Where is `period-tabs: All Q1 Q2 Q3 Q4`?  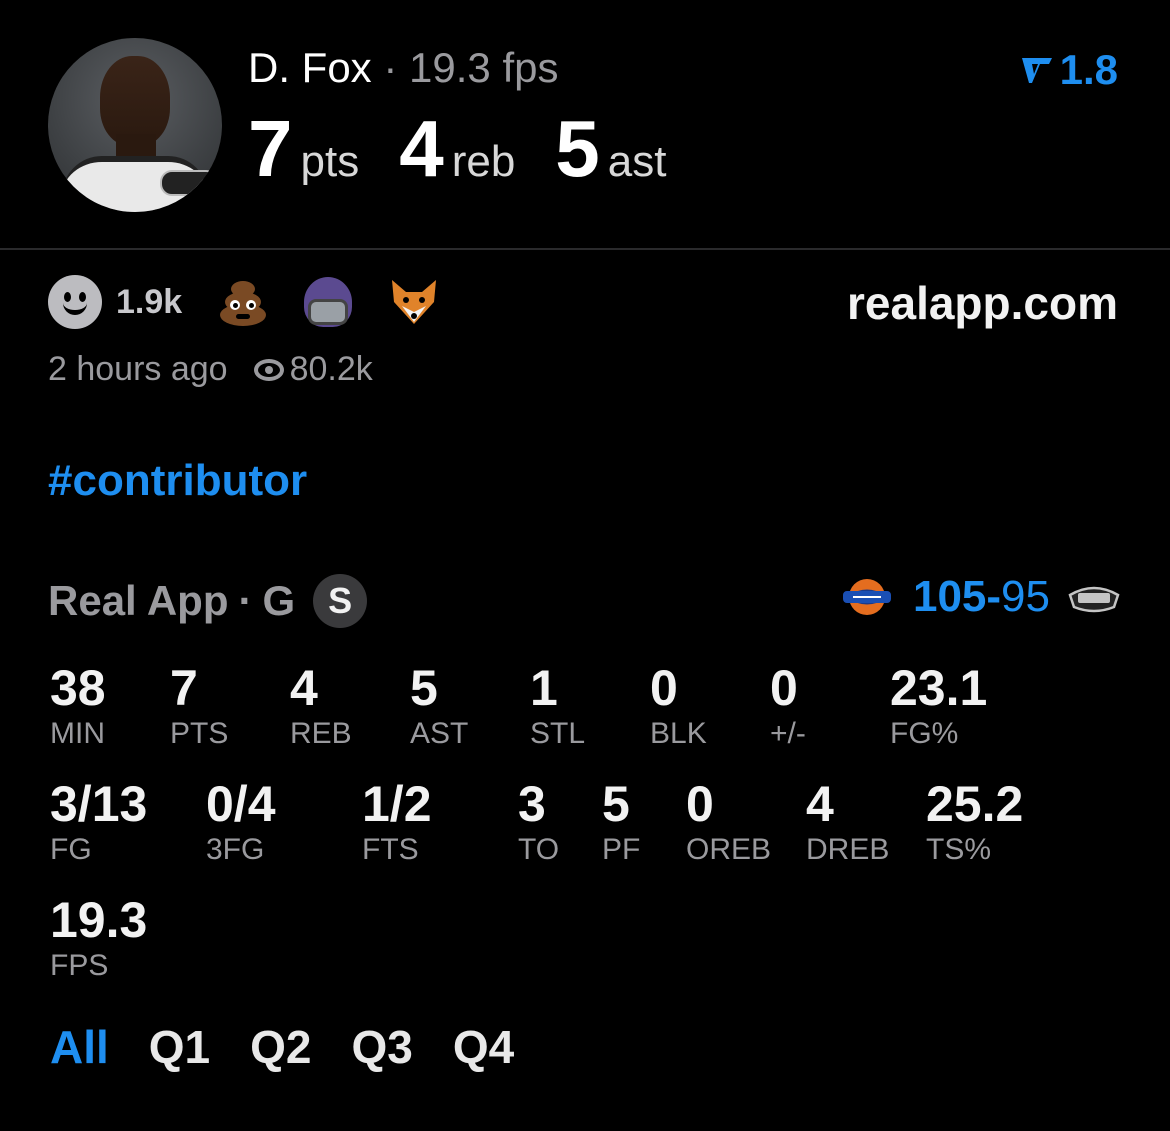
period-tabs: All Q1 Q2 Q3 Q4 is located at coordinates (302, 1047).